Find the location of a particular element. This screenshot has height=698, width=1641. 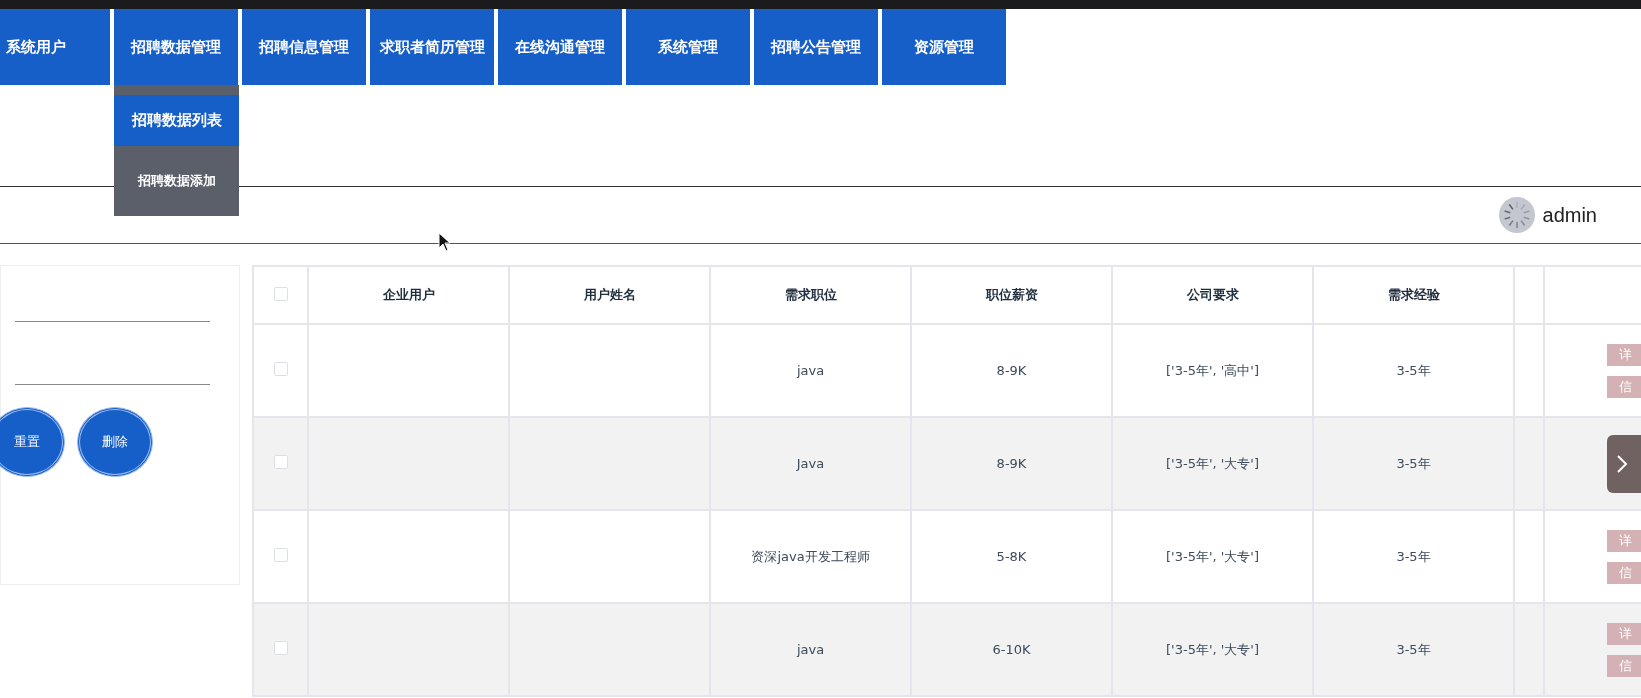

column-header: 需求经验 is located at coordinates (1413, 294).